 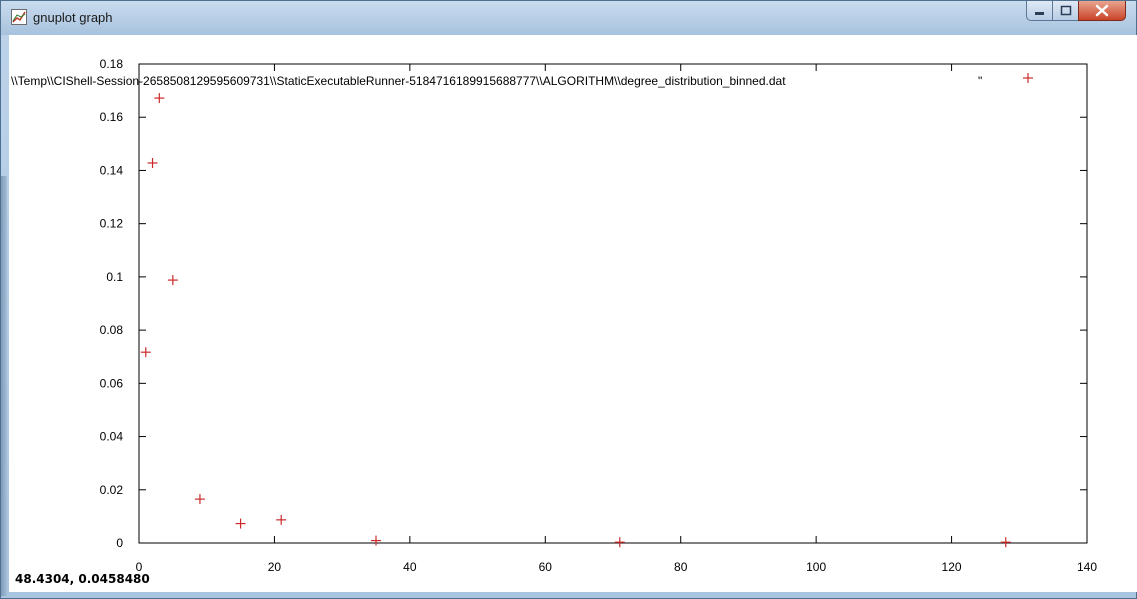 I want to click on window-title: gnuplot graph, so click(x=73, y=17).